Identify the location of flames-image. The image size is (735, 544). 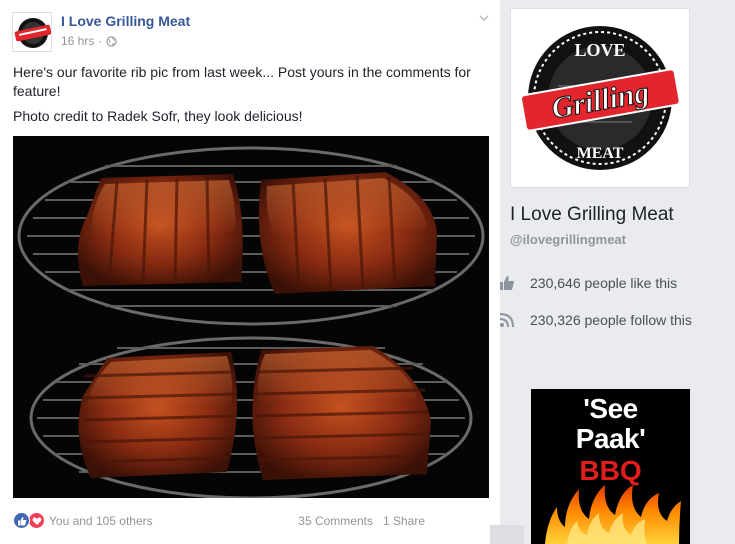
(613, 514).